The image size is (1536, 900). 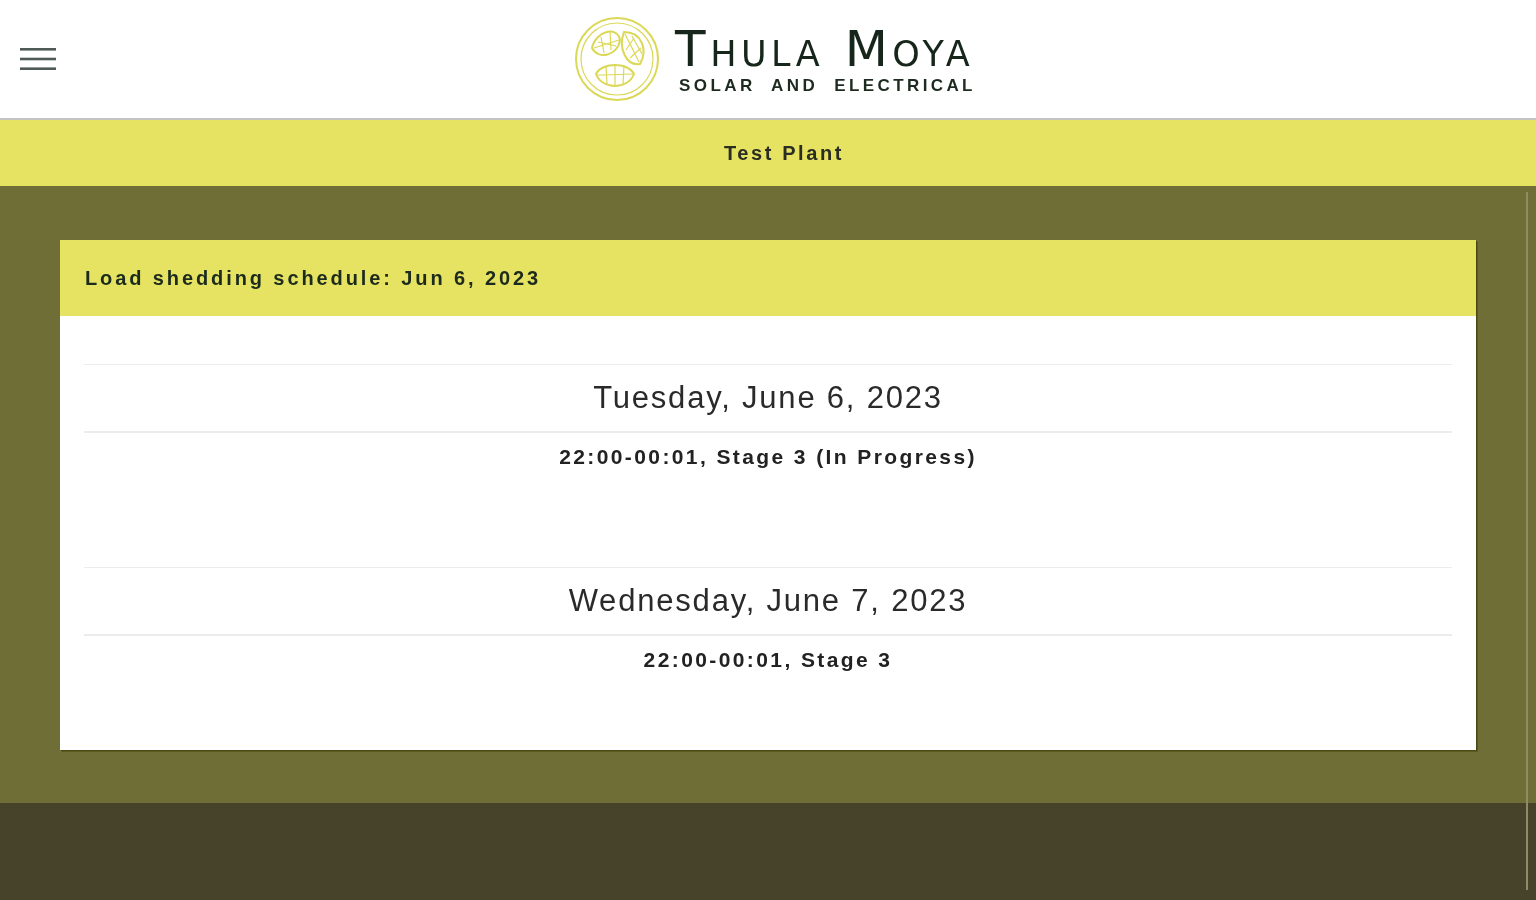 What do you see at coordinates (768, 398) in the screenshot?
I see `day-date: Tuesday, June 6, 2023` at bounding box center [768, 398].